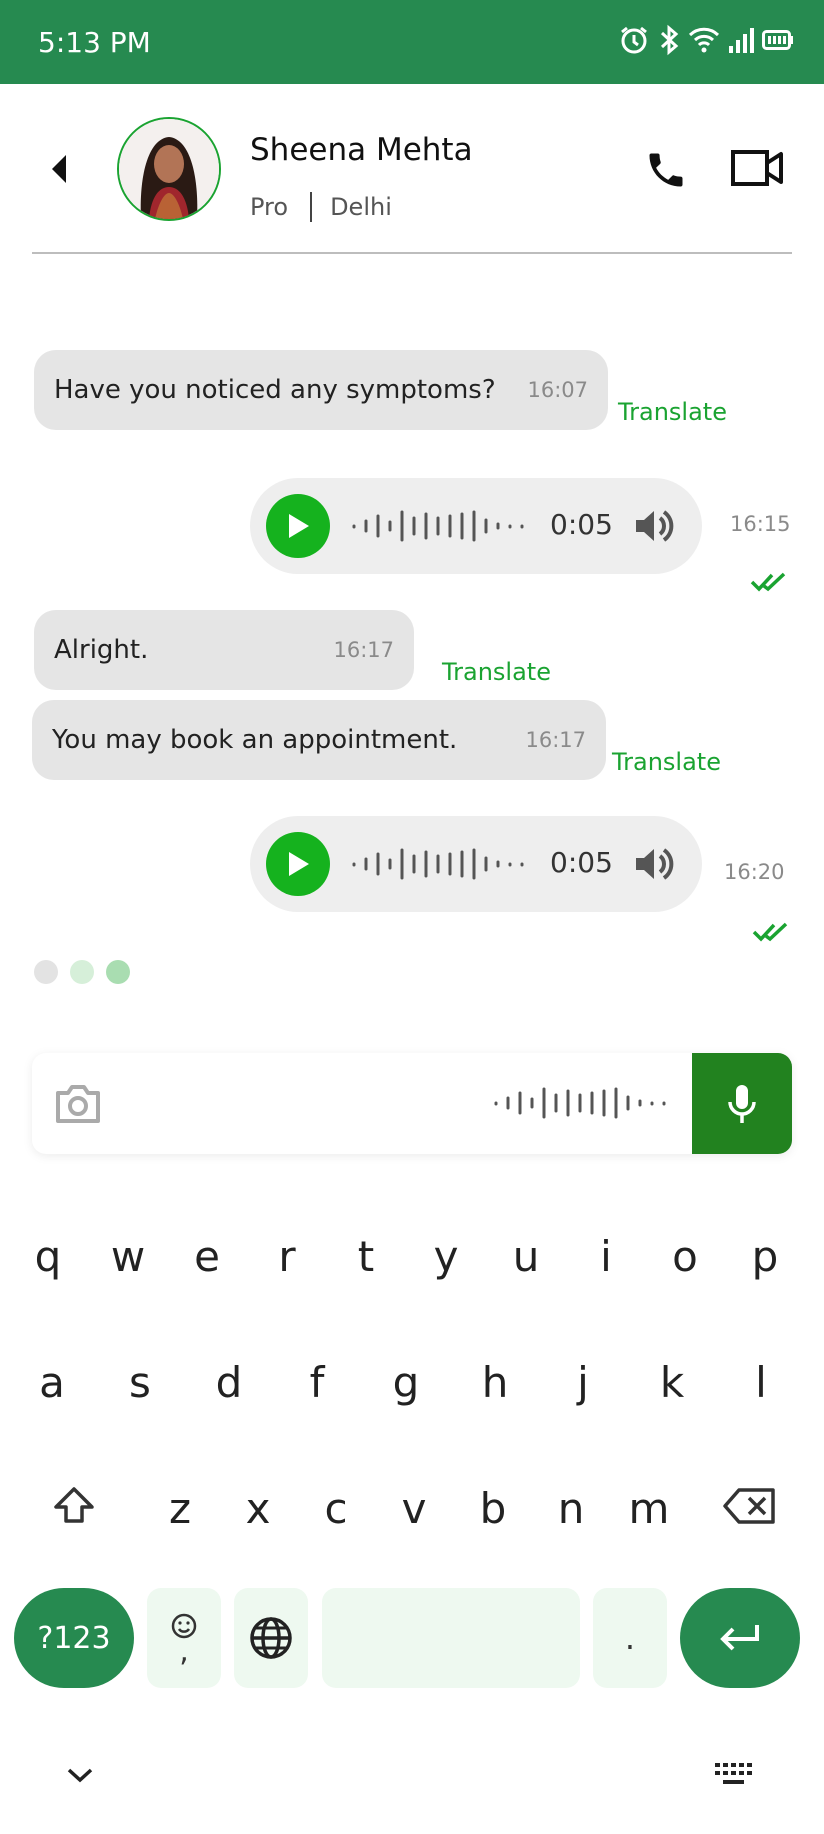 Image resolution: width=824 pixels, height=1834 pixels. I want to click on key-h: h, so click(495, 1382).